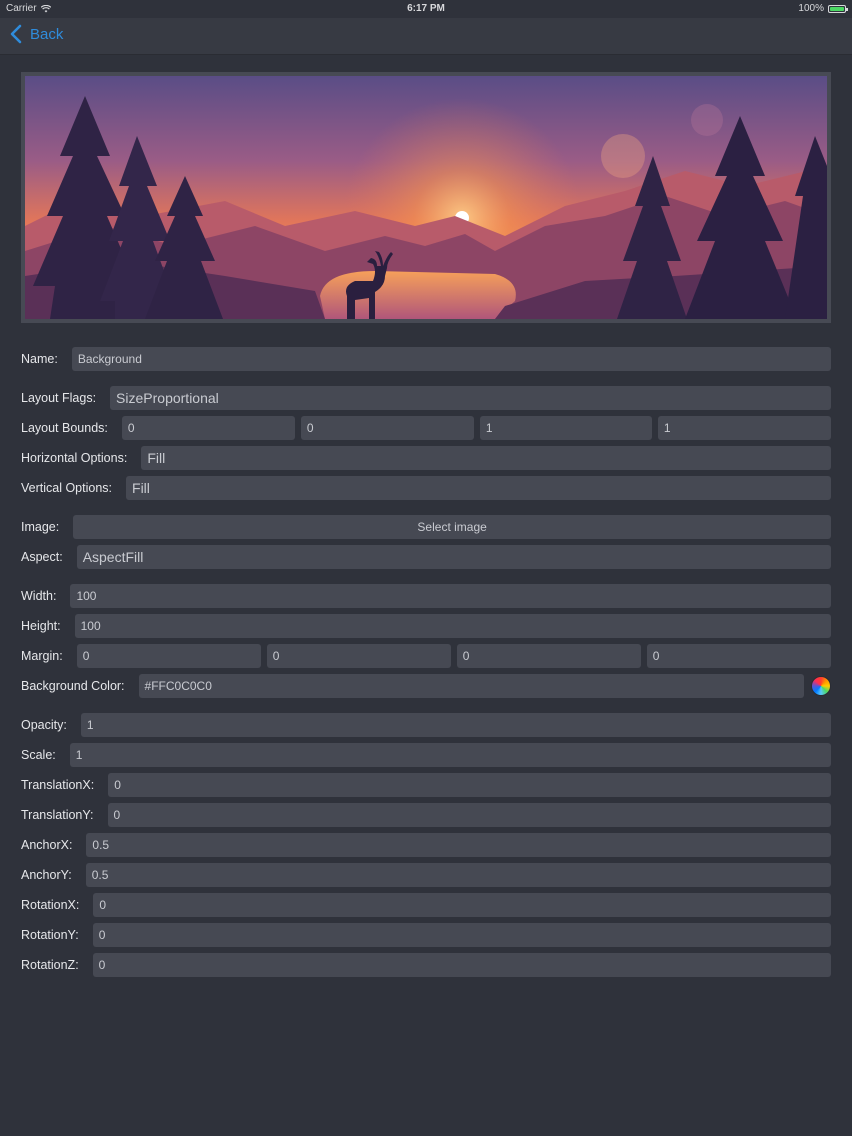 This screenshot has height=1136, width=852. What do you see at coordinates (469, 815) in the screenshot?
I see `translation-y-field: 0` at bounding box center [469, 815].